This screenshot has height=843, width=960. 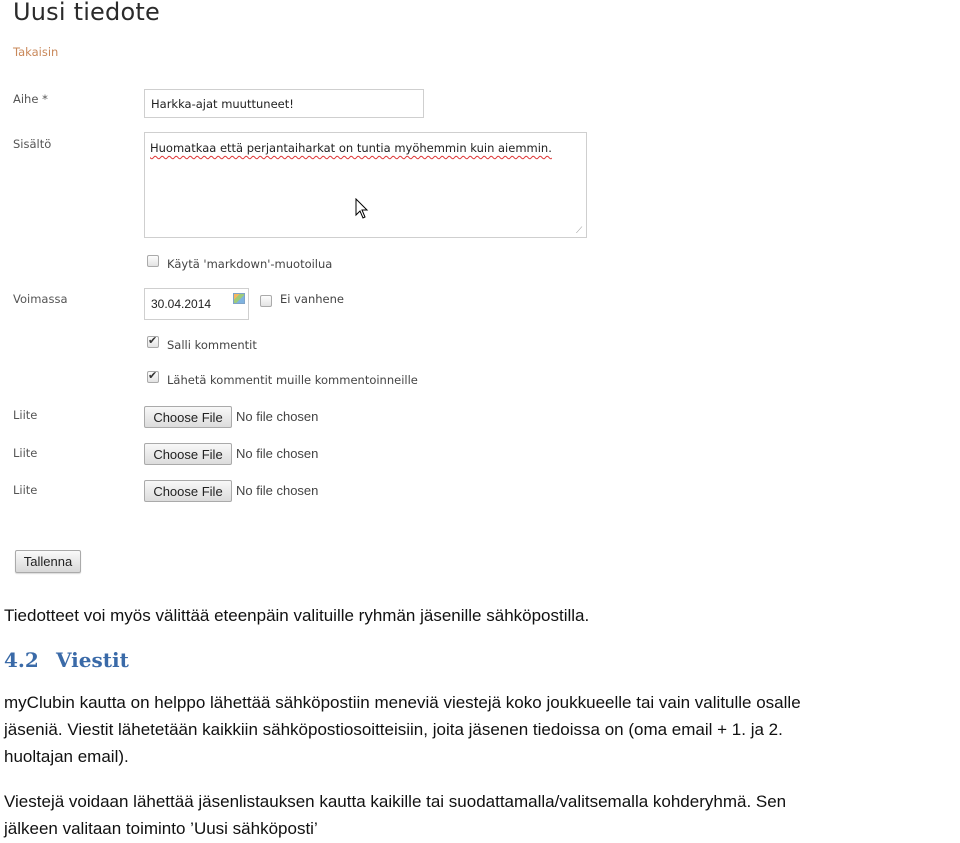 I want to click on allow-comments-label: Salli kommentit, so click(x=212, y=345).